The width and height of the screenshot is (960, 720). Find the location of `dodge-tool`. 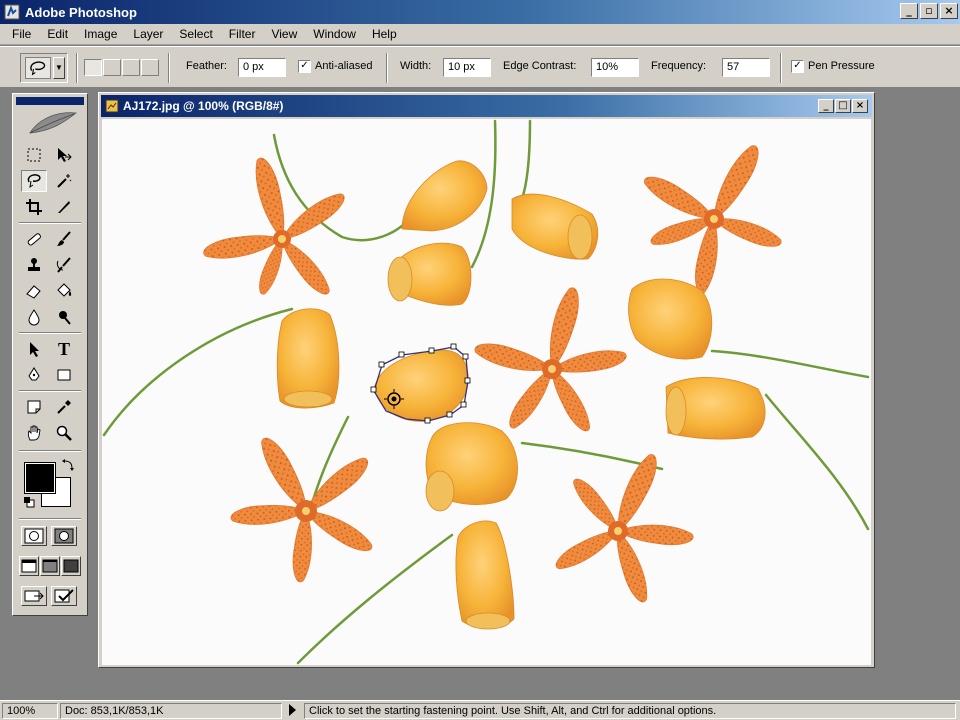

dodge-tool is located at coordinates (64, 317).